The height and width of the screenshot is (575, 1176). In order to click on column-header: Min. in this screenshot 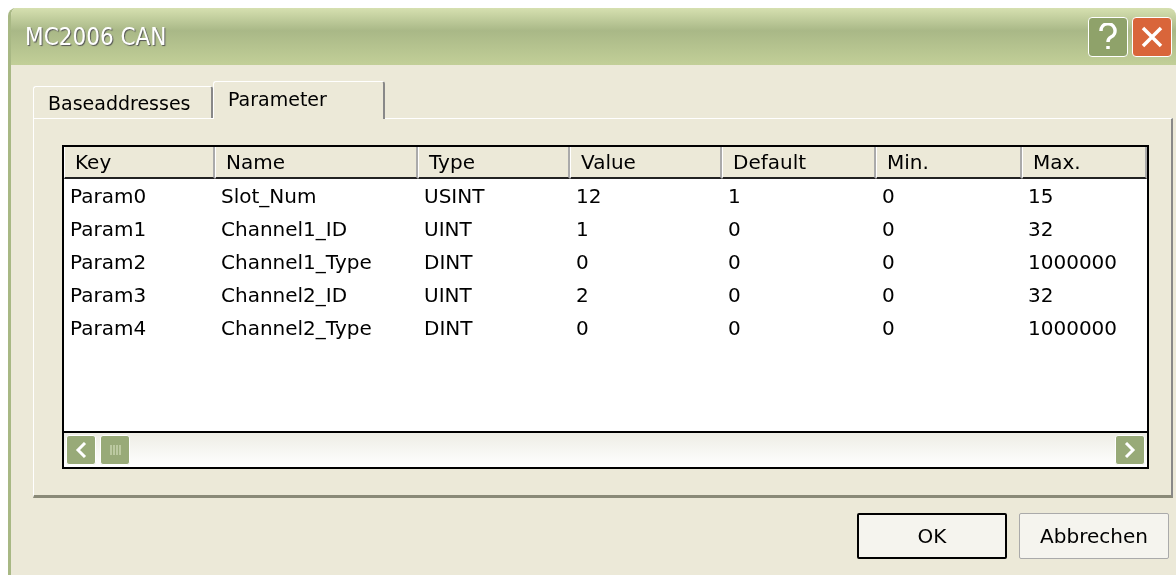, I will do `click(949, 163)`.